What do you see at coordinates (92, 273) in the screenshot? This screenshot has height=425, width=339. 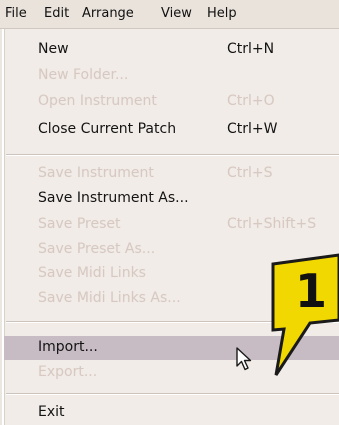 I see `menu-item-label: Save Midi Links` at bounding box center [92, 273].